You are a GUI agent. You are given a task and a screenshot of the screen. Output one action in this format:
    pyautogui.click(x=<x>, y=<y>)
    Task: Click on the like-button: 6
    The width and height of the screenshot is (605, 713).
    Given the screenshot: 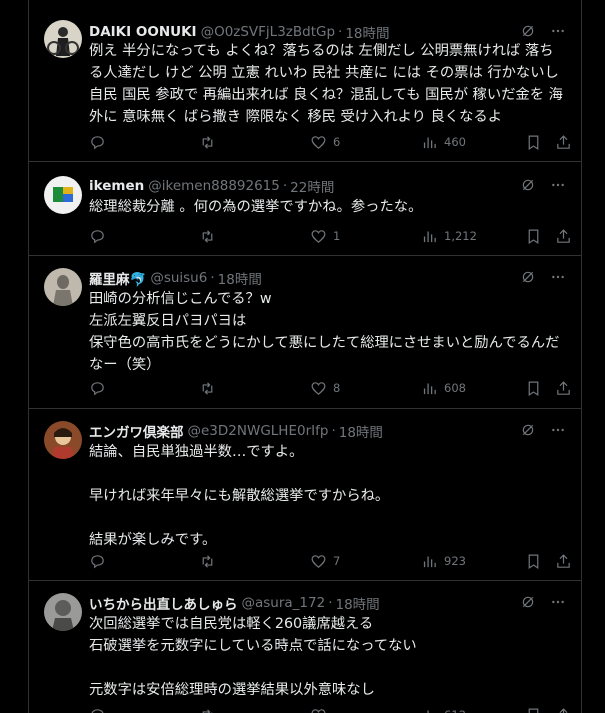 What is the action you would take?
    pyautogui.click(x=325, y=142)
    